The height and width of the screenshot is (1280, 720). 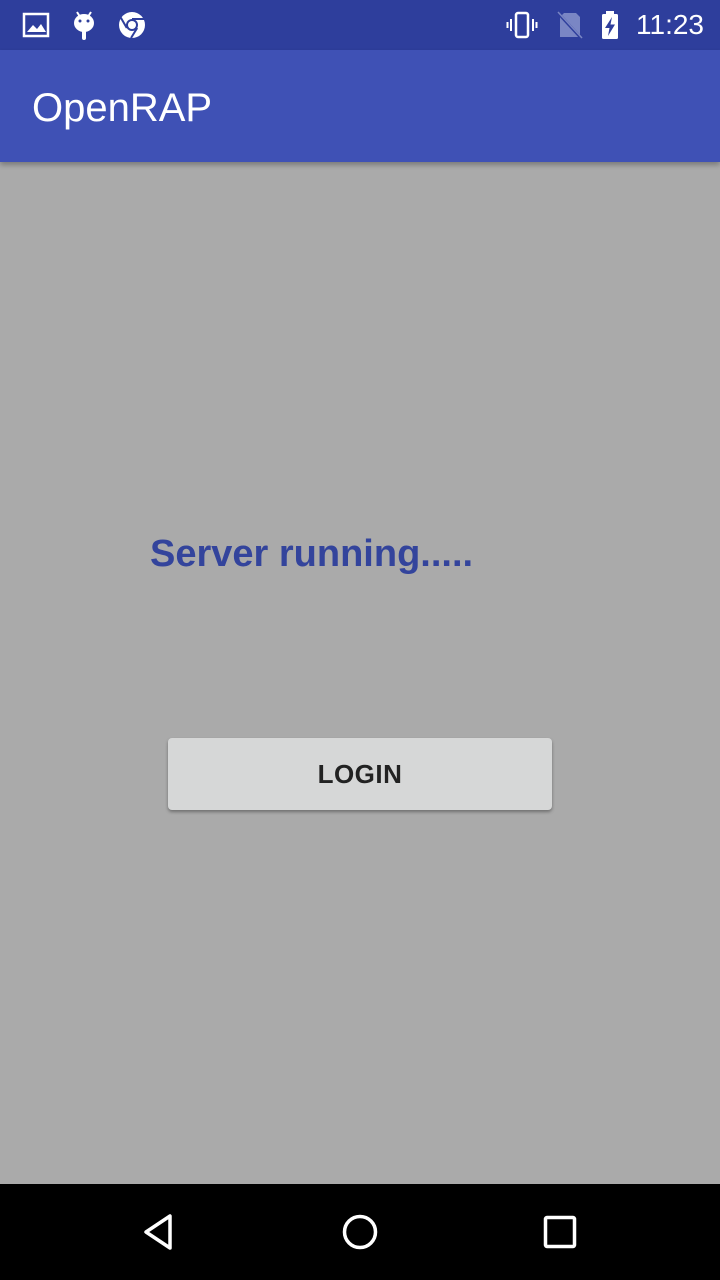 I want to click on app-bar: OpenRAP, so click(x=360, y=106).